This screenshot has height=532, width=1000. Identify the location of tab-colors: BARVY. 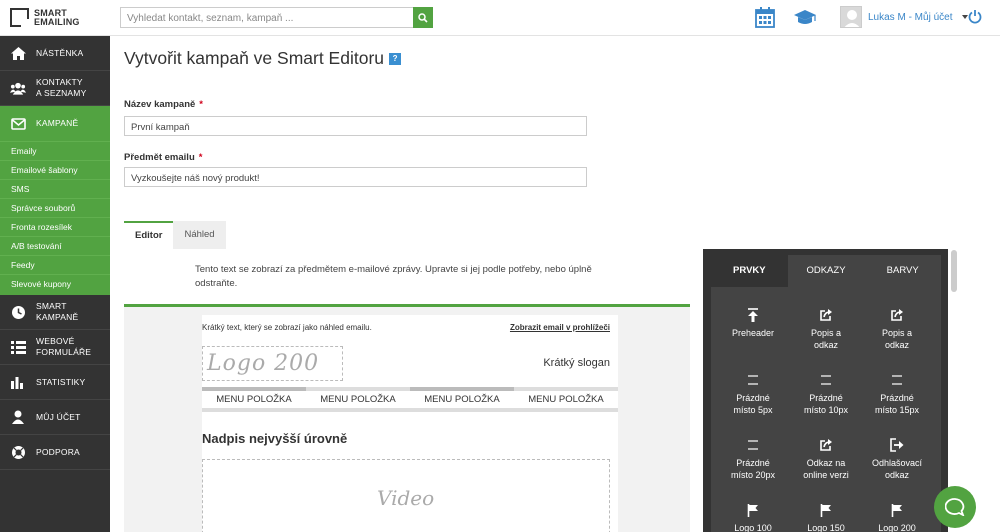
(902, 271).